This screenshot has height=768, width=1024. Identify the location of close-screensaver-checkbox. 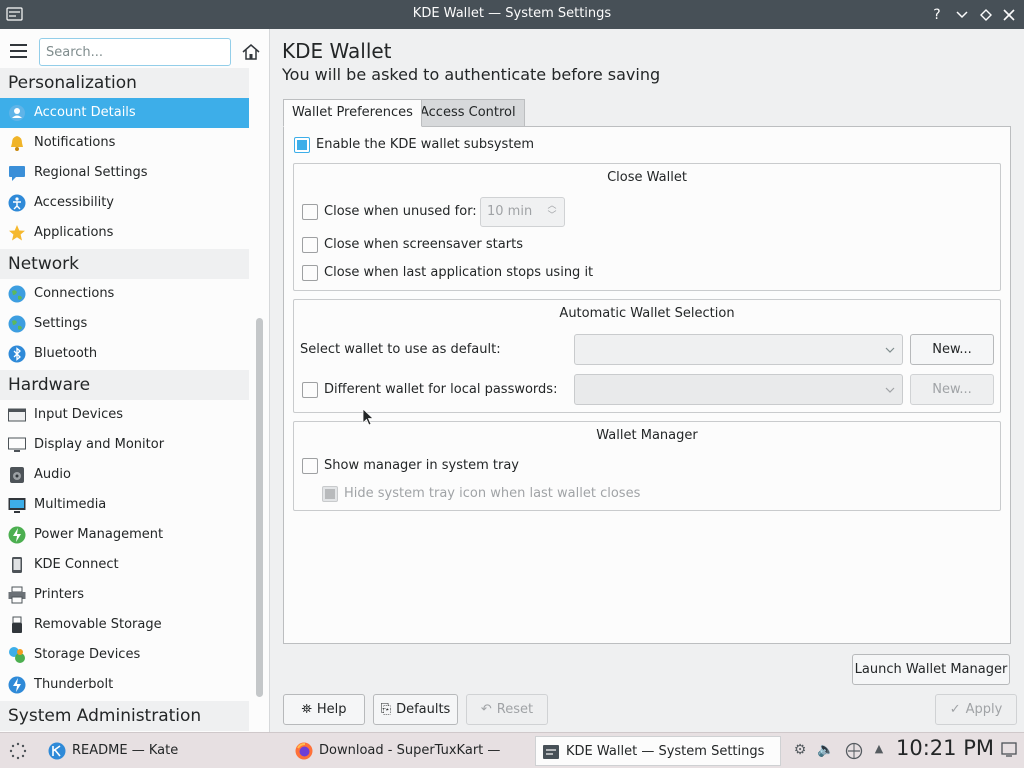
(310, 245).